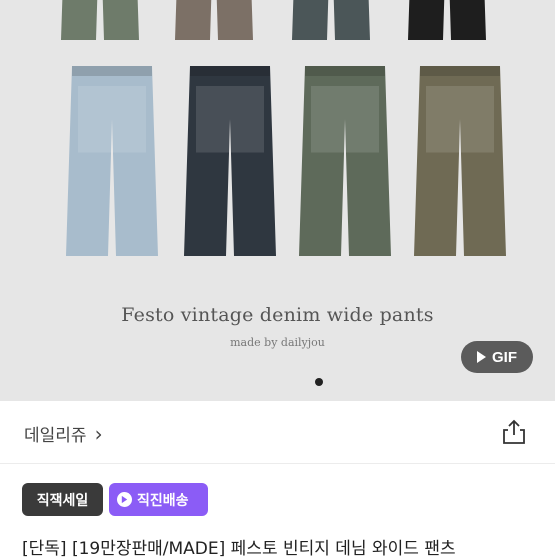  Describe the element at coordinates (124, 499) in the screenshot. I see `delivery-icon` at that location.